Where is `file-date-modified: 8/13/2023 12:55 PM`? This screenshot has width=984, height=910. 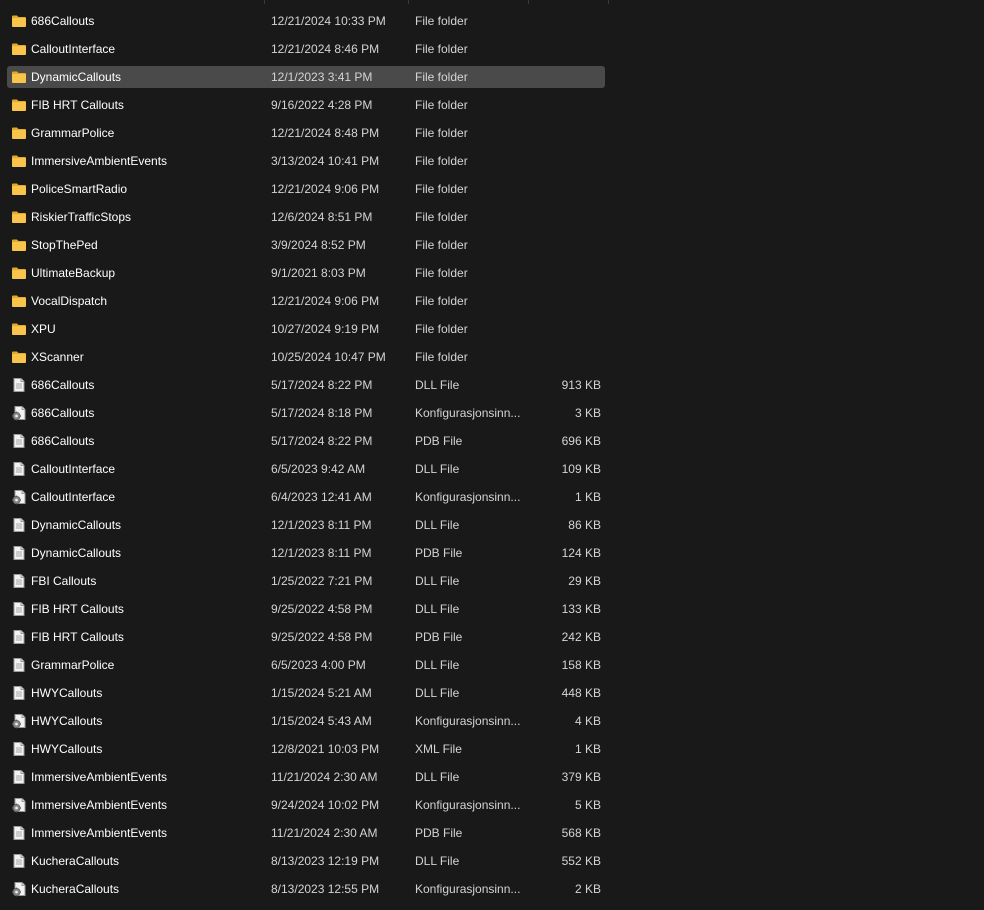 file-date-modified: 8/13/2023 12:55 PM is located at coordinates (325, 889).